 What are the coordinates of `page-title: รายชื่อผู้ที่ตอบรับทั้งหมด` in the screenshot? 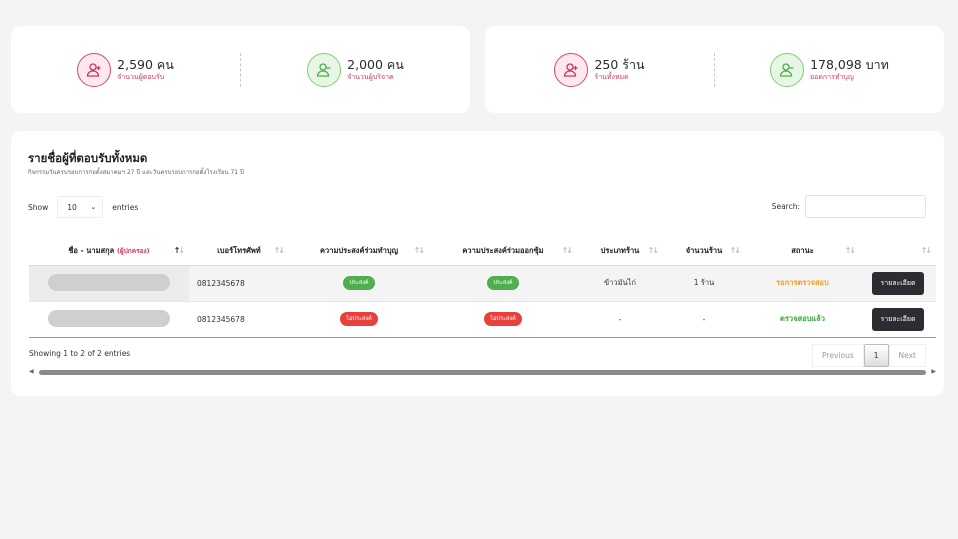 It's located at (88, 158).